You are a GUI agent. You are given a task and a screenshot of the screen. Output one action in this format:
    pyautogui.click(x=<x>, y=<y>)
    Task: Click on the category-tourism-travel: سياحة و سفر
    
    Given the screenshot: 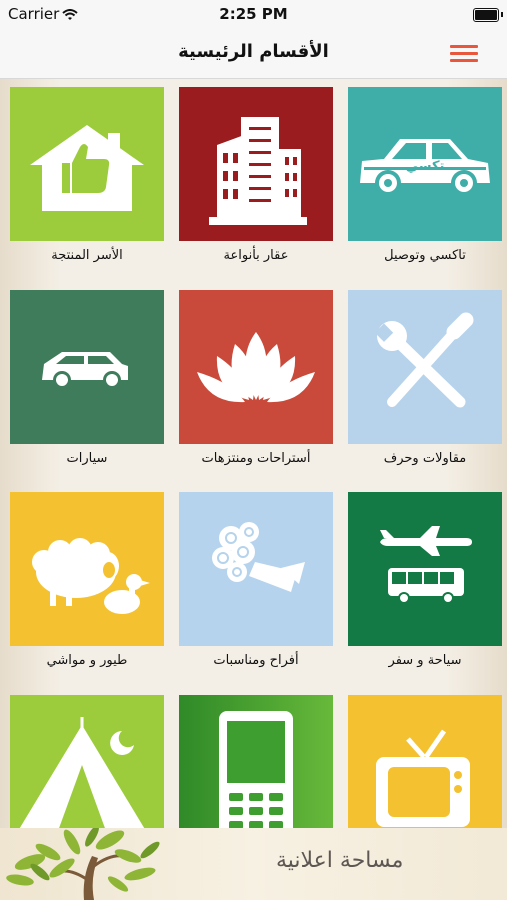 What is the action you would take?
    pyautogui.click(x=425, y=592)
    